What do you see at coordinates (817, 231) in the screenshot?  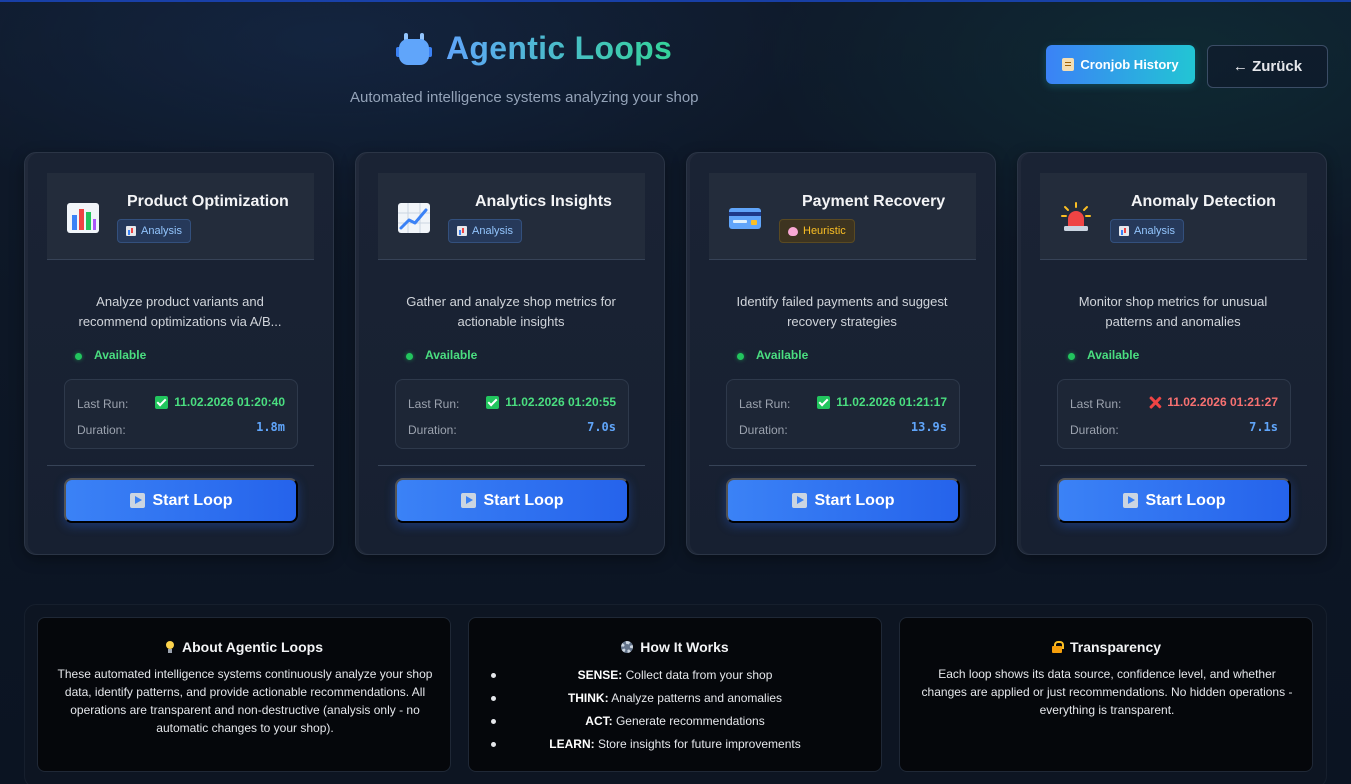 I see `loop-type-badge: Heuristic` at bounding box center [817, 231].